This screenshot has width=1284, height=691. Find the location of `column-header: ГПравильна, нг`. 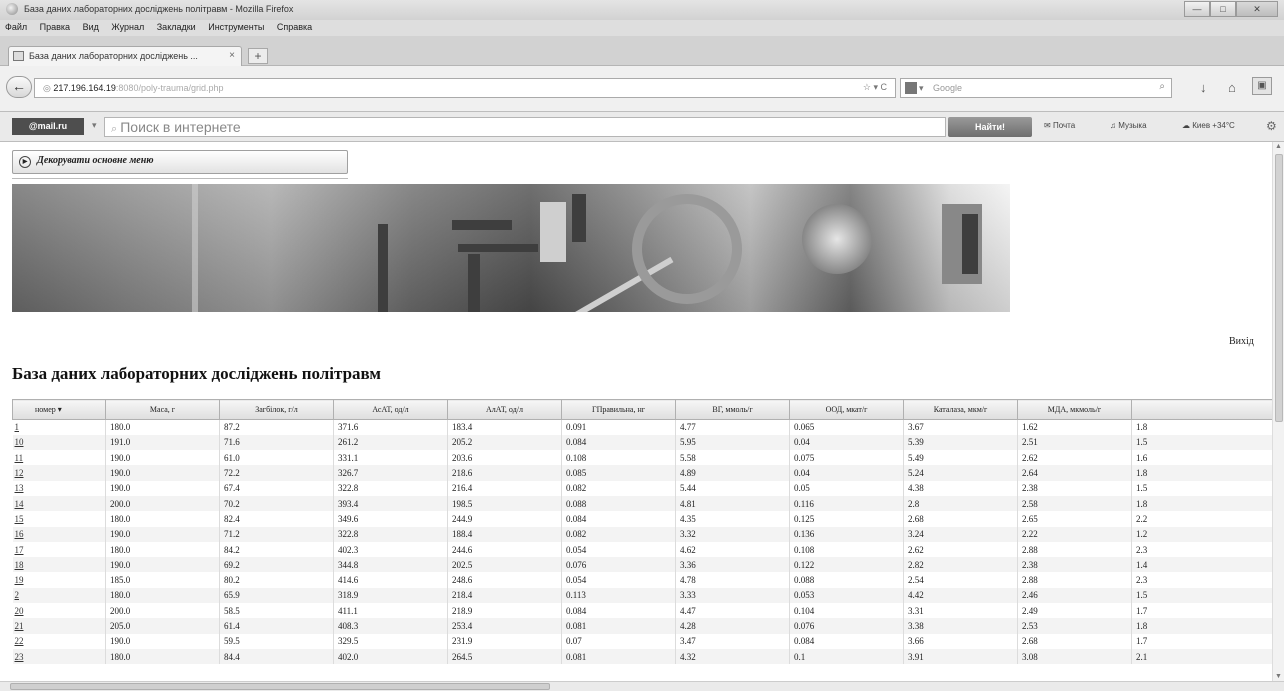

column-header: ГПравильна, нг is located at coordinates (618, 409).